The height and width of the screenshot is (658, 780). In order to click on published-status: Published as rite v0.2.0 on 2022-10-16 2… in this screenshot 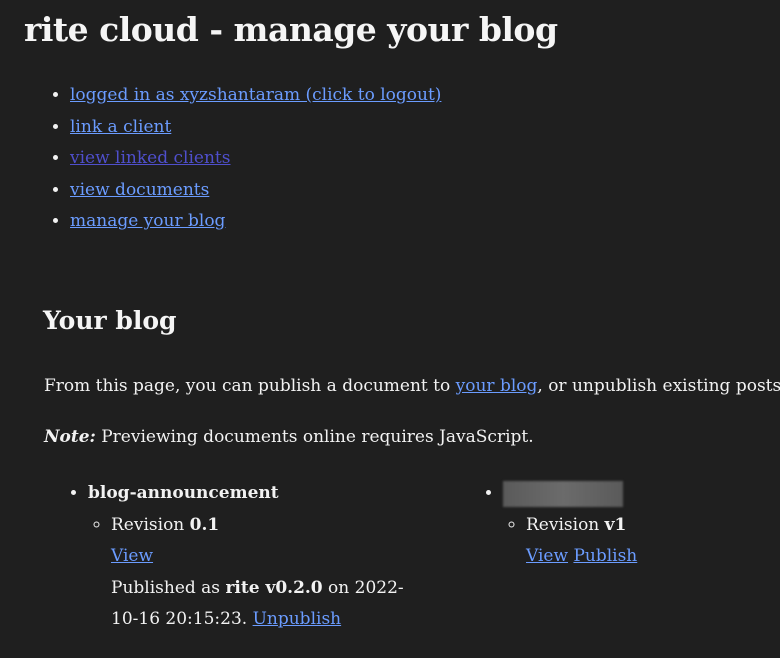, I will do `click(261, 604)`.